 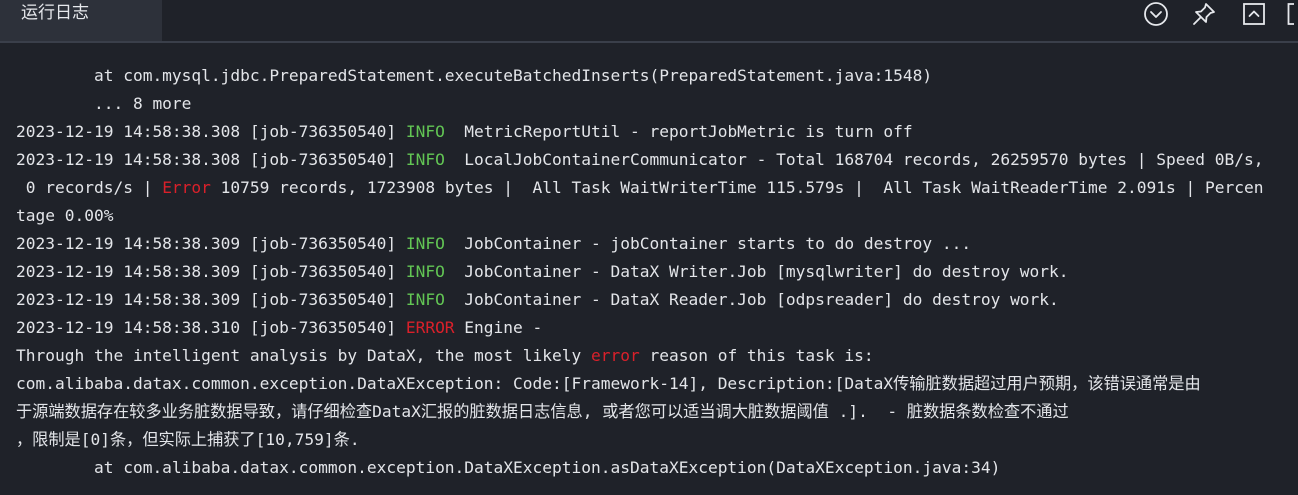 What do you see at coordinates (430, 327) in the screenshot?
I see `log-level-error: ERROR` at bounding box center [430, 327].